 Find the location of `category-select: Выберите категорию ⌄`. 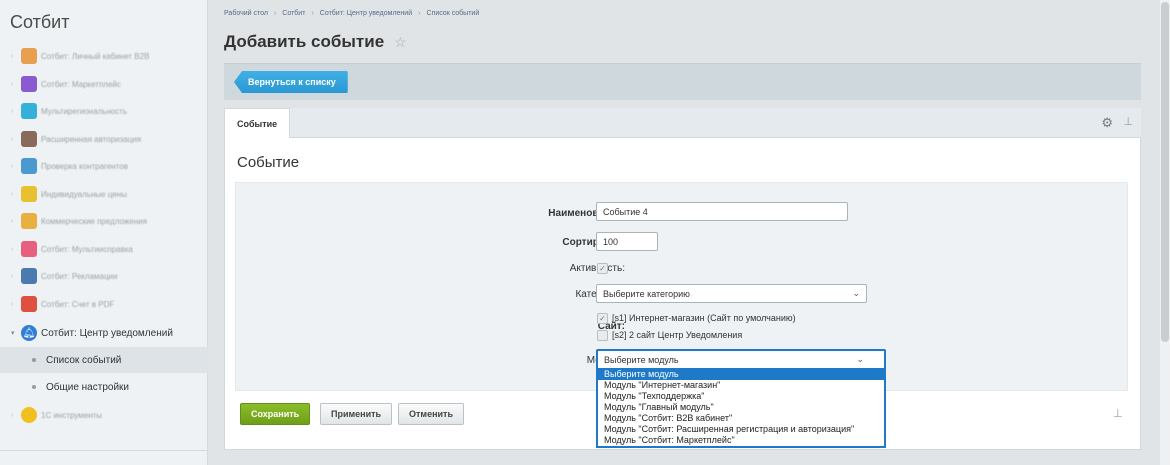

category-select: Выберите категорию ⌄ is located at coordinates (731, 293).